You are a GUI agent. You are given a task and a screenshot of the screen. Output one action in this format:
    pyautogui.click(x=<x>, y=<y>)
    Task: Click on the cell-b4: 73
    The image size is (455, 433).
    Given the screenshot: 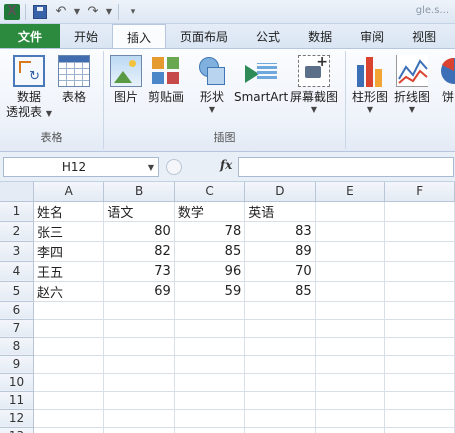 What is the action you would take?
    pyautogui.click(x=139, y=271)
    